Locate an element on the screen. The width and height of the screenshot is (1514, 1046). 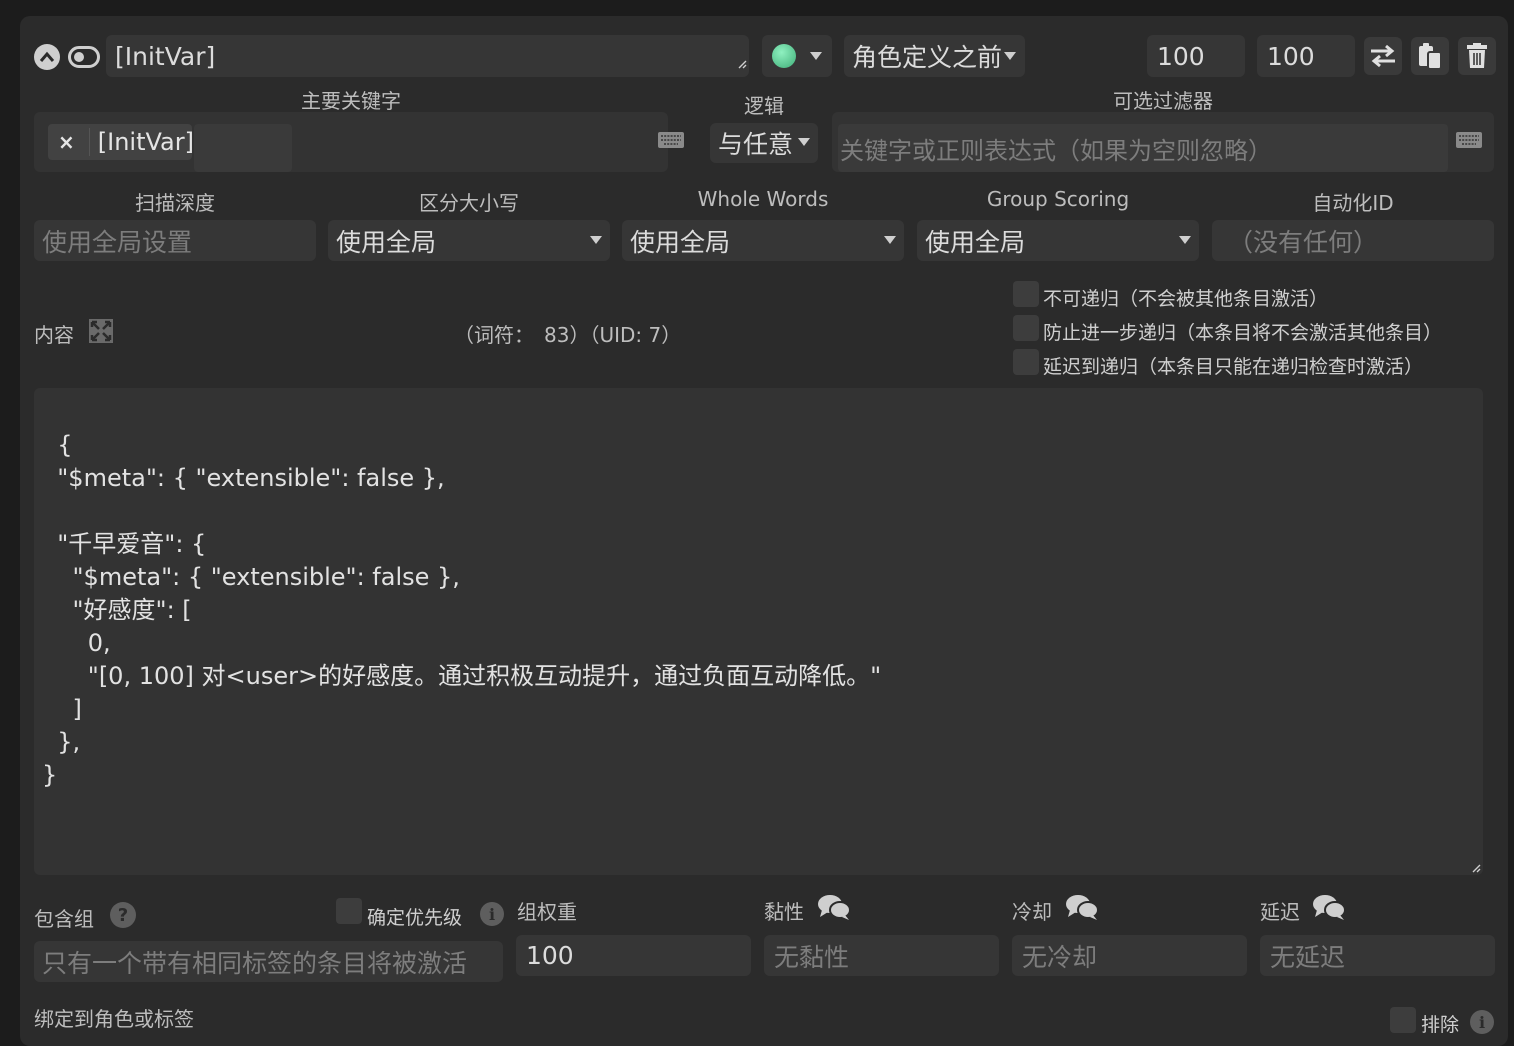
order-input: 100 is located at coordinates (1196, 56).